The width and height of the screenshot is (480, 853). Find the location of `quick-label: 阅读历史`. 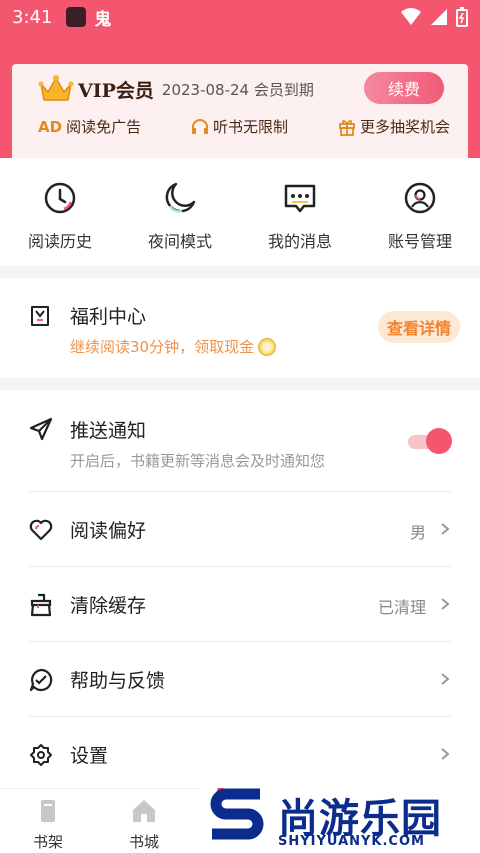

quick-label: 阅读历史 is located at coordinates (59, 241).